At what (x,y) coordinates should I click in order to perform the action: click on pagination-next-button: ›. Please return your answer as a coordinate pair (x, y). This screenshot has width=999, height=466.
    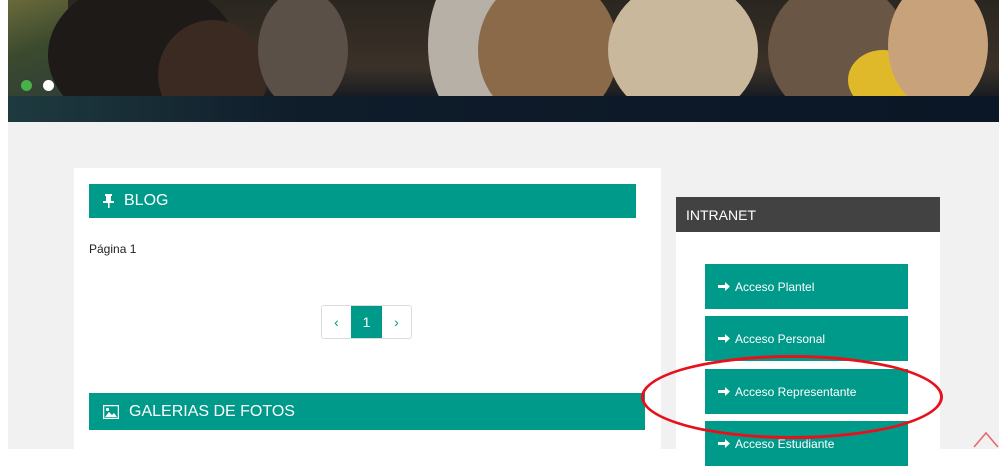
    Looking at the image, I should click on (396, 322).